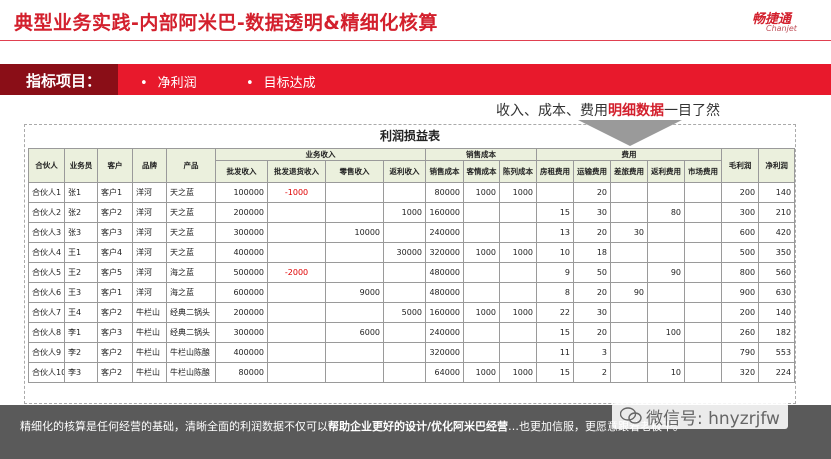 The image size is (831, 459). Describe the element at coordinates (46, 312) in the screenshot. I see `table-cell: 合伙人7` at that location.